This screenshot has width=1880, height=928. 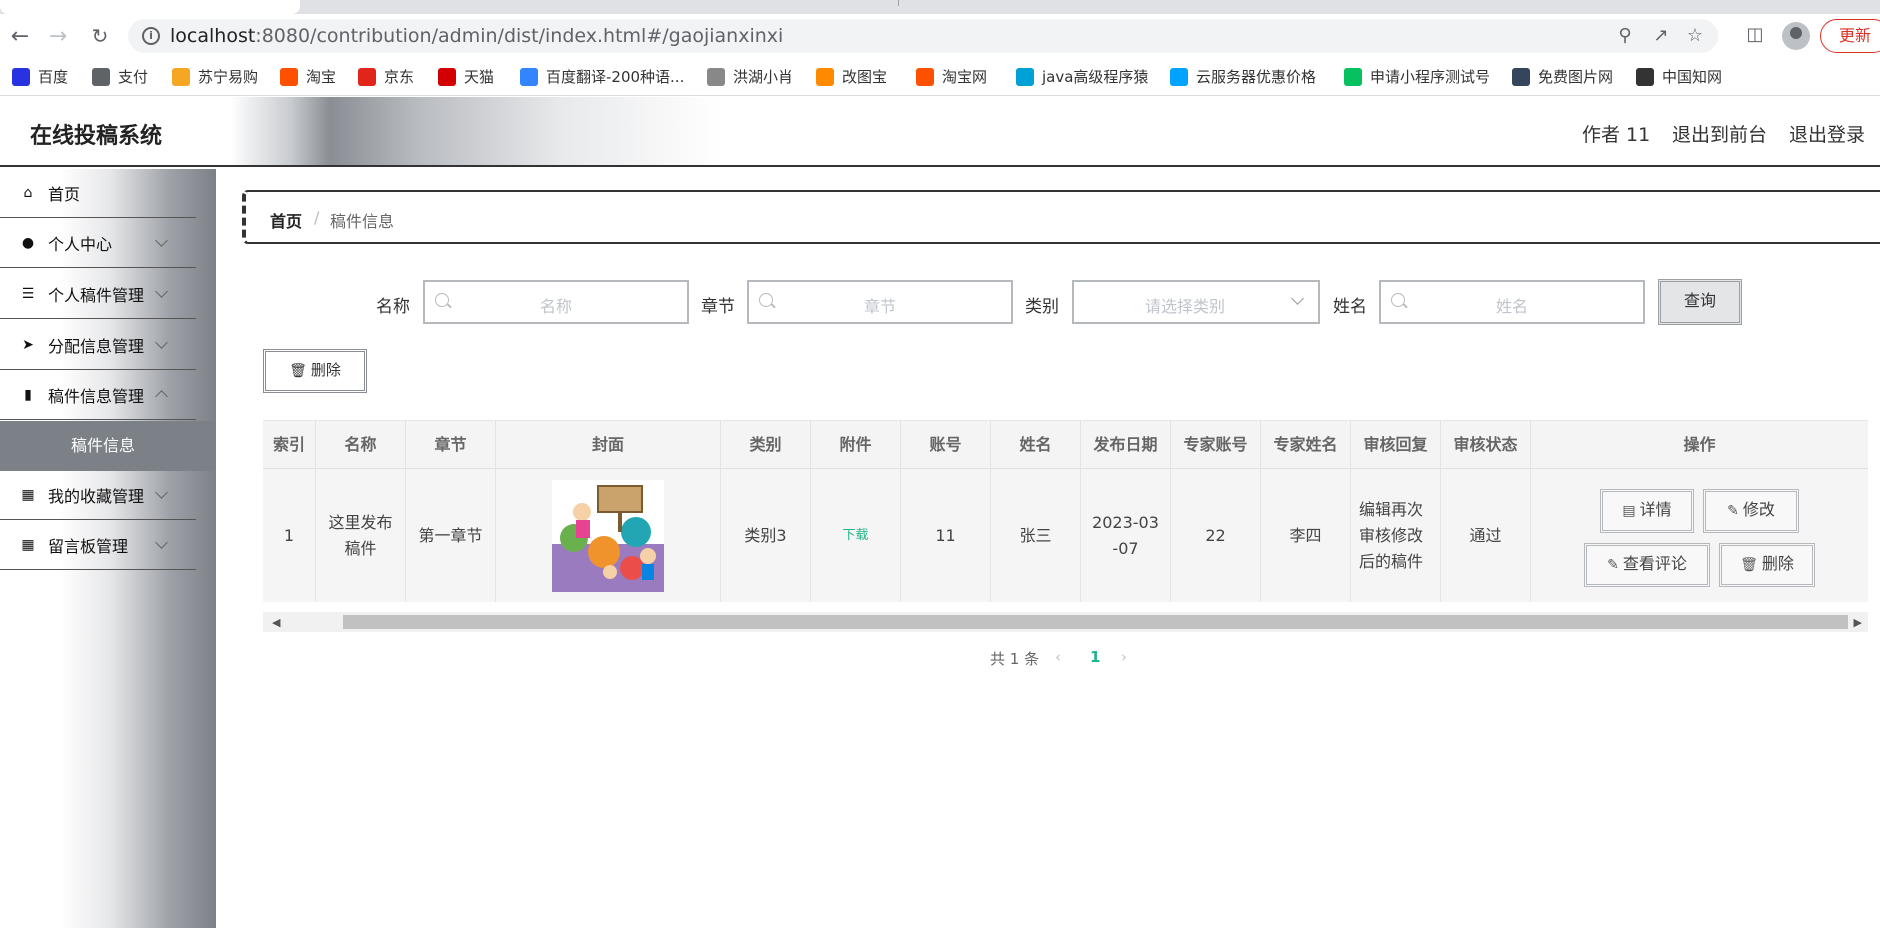 I want to click on bookmark-label: 淘宝网, so click(x=965, y=77).